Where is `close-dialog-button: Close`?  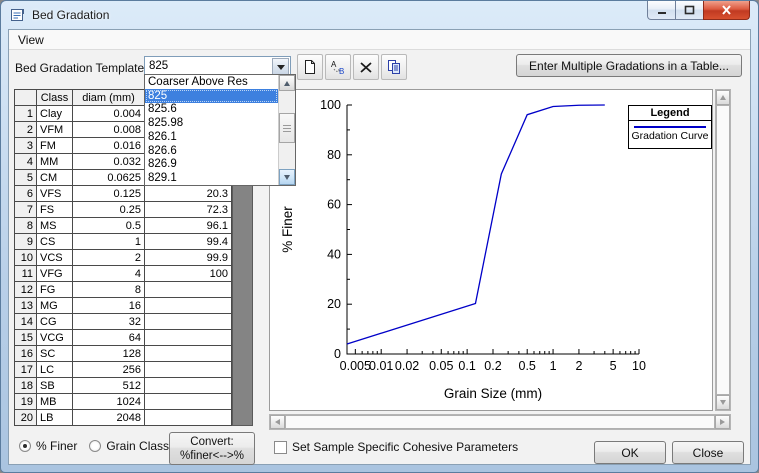
close-dialog-button: Close is located at coordinates (708, 452).